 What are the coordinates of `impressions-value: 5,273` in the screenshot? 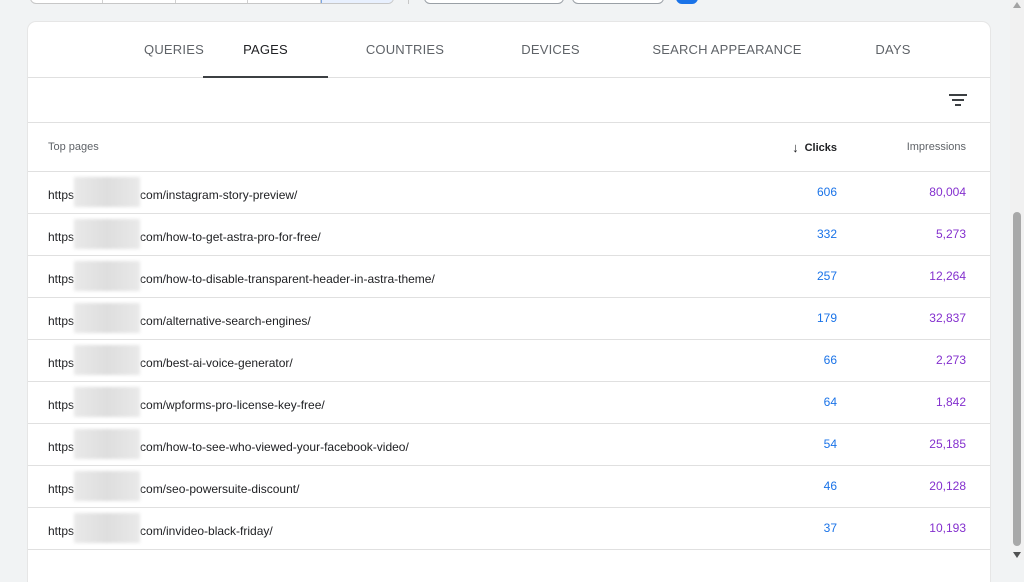 It's located at (950, 234).